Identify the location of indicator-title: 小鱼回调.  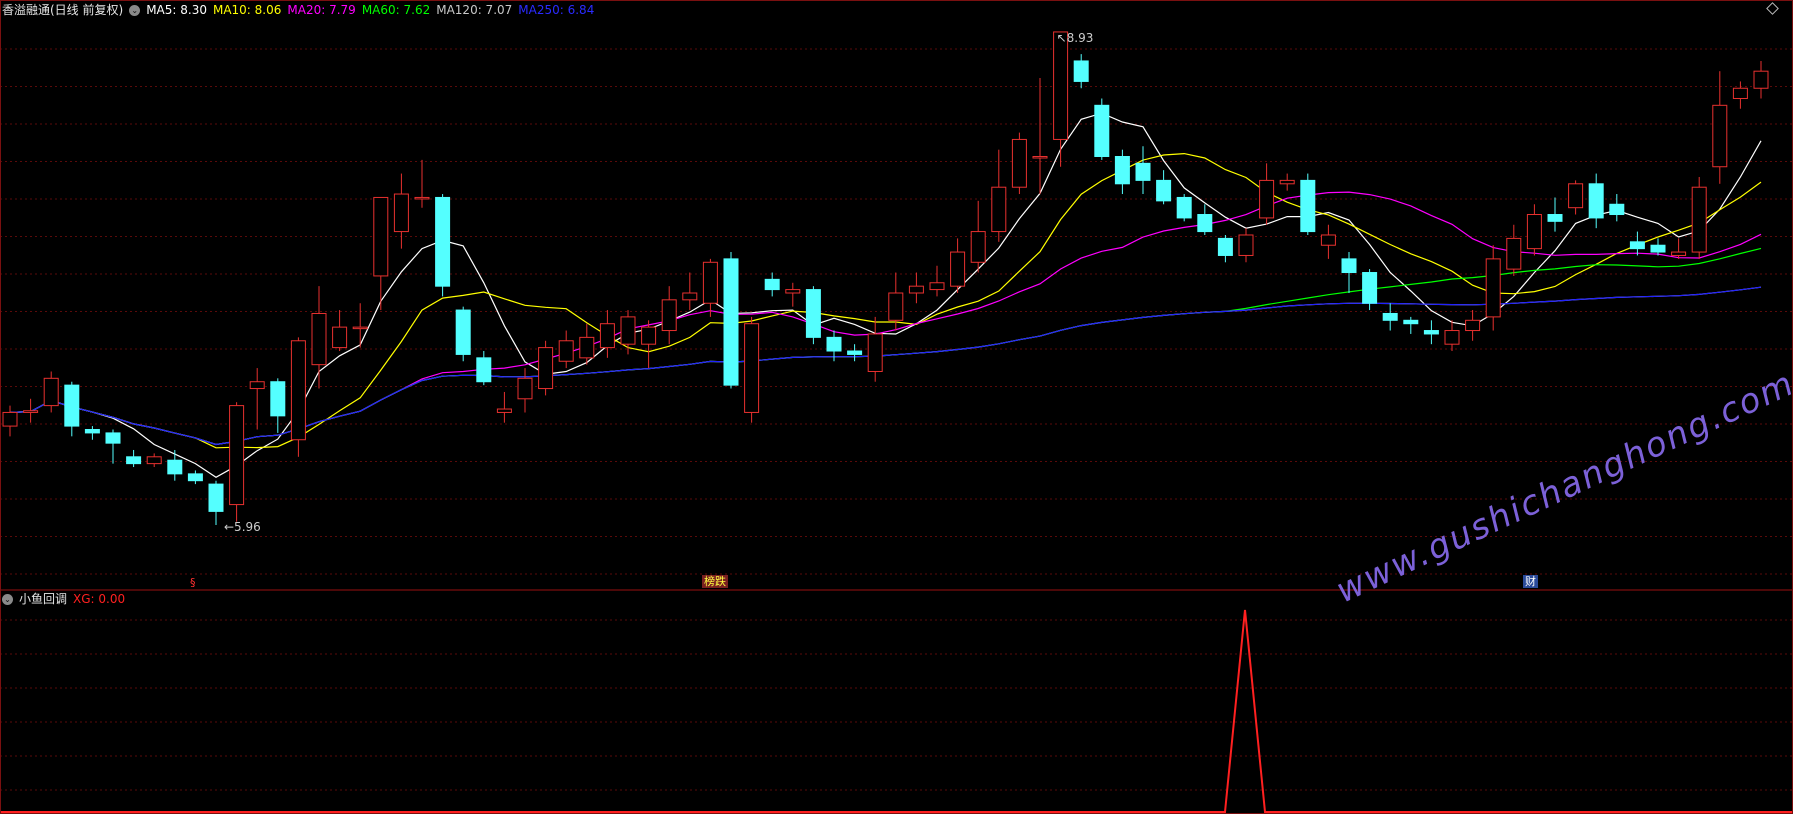
(43, 599).